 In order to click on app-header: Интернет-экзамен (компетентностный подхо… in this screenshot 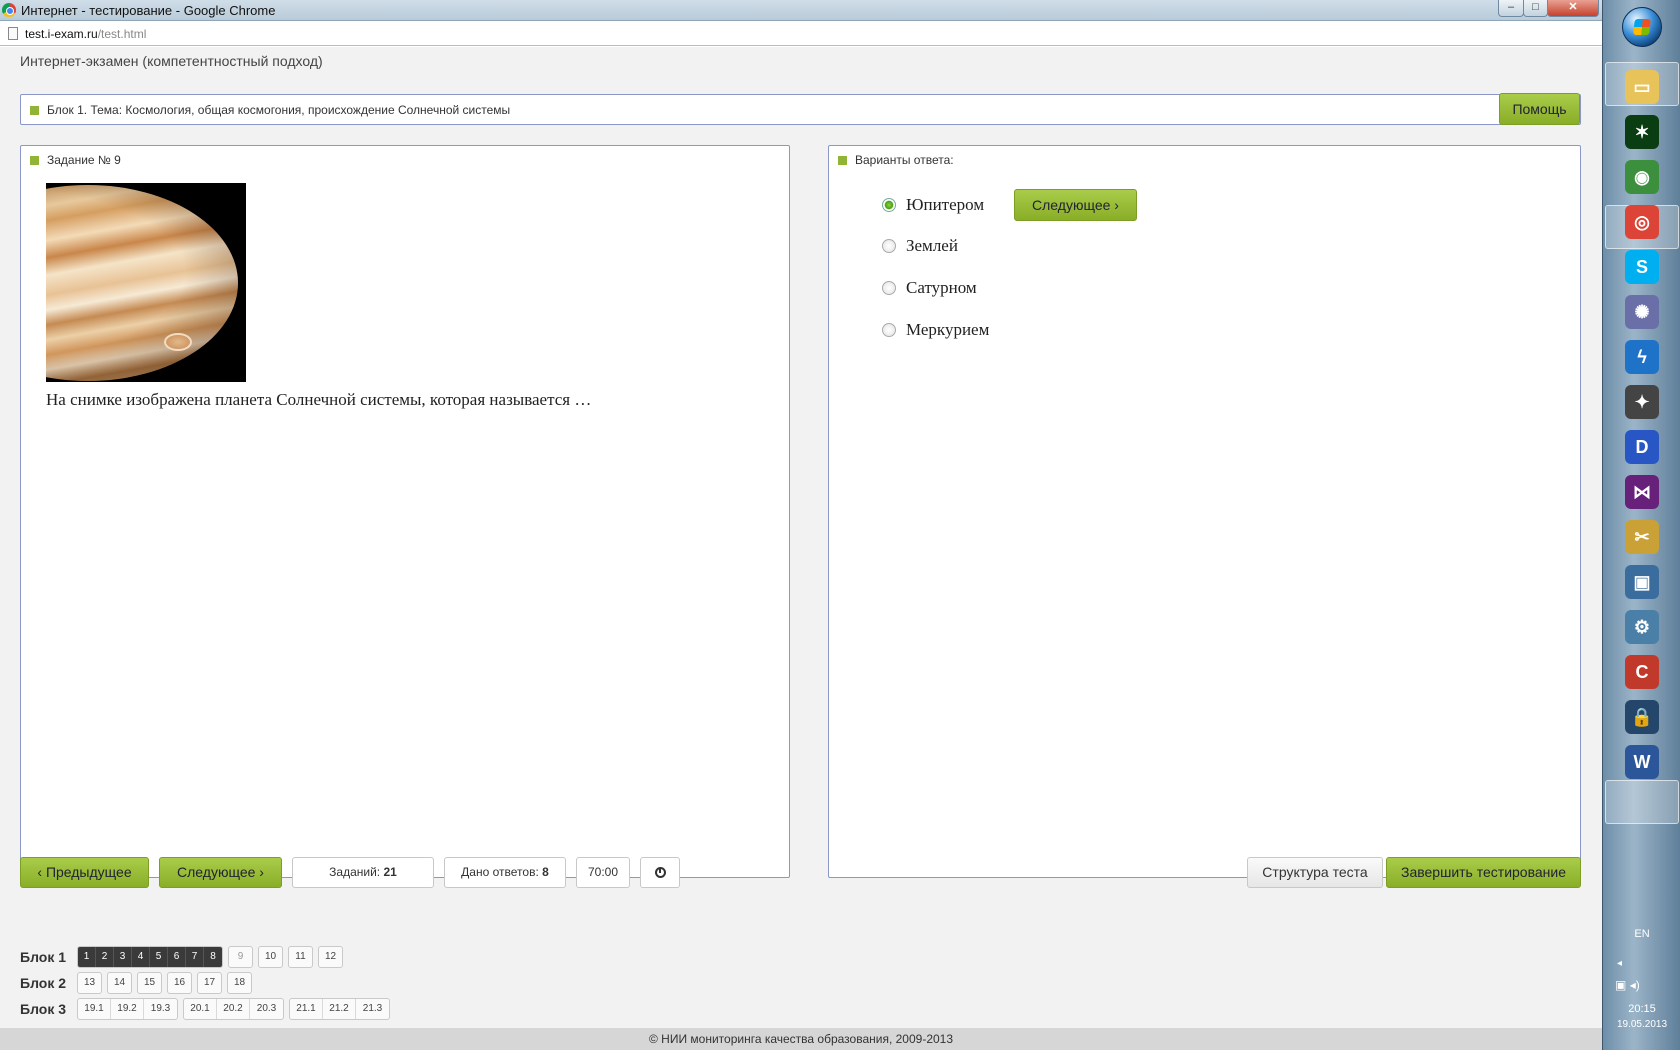, I will do `click(171, 61)`.